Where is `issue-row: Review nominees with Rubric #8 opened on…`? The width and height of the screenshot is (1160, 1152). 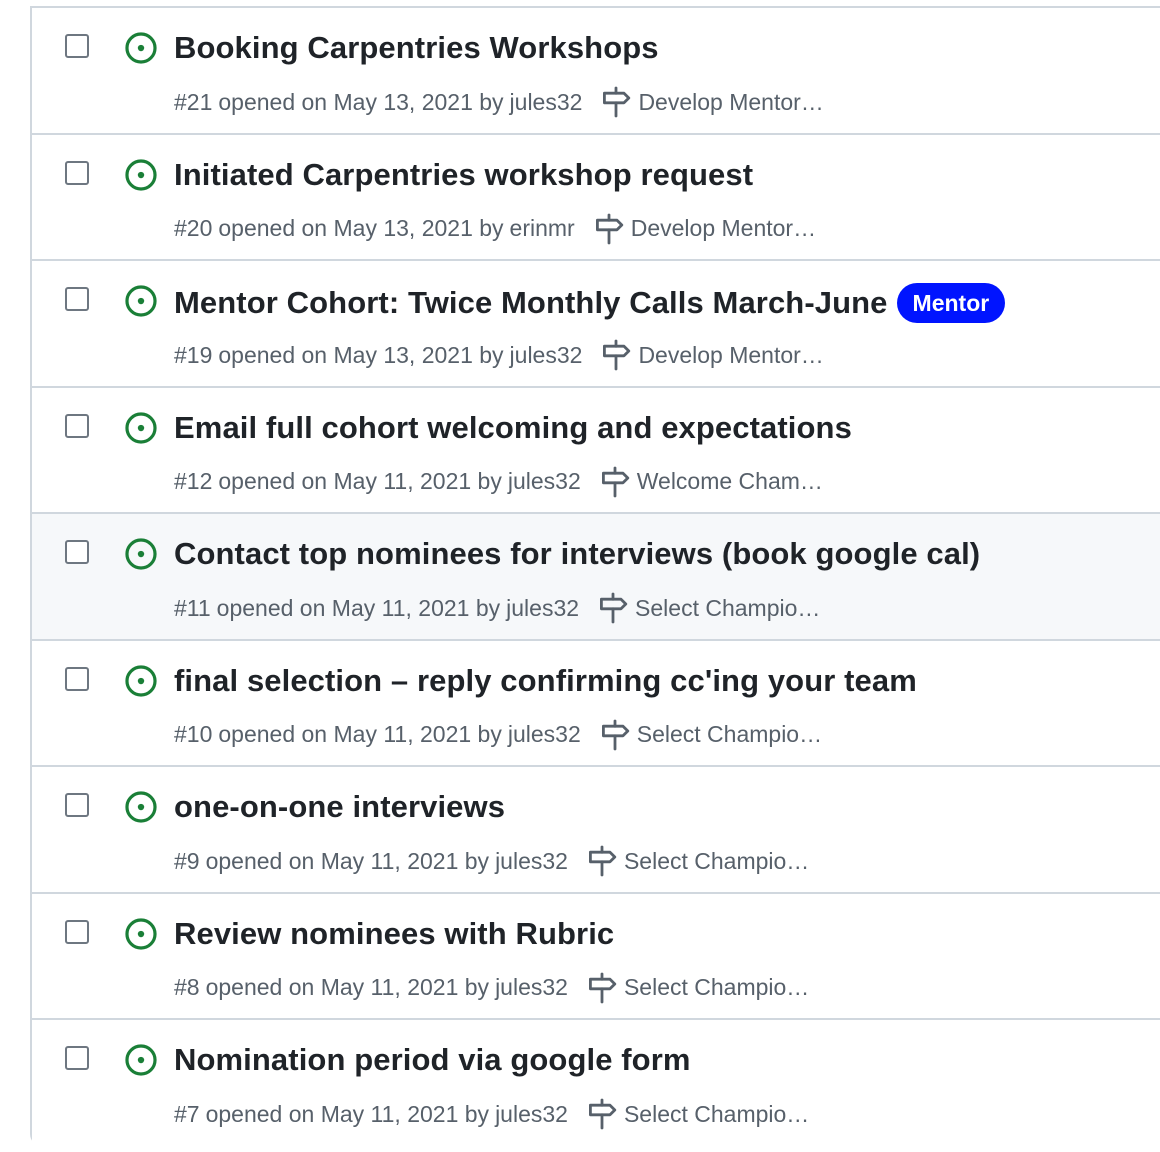
issue-row: Review nominees with Rubric #8 opened on… is located at coordinates (596, 956).